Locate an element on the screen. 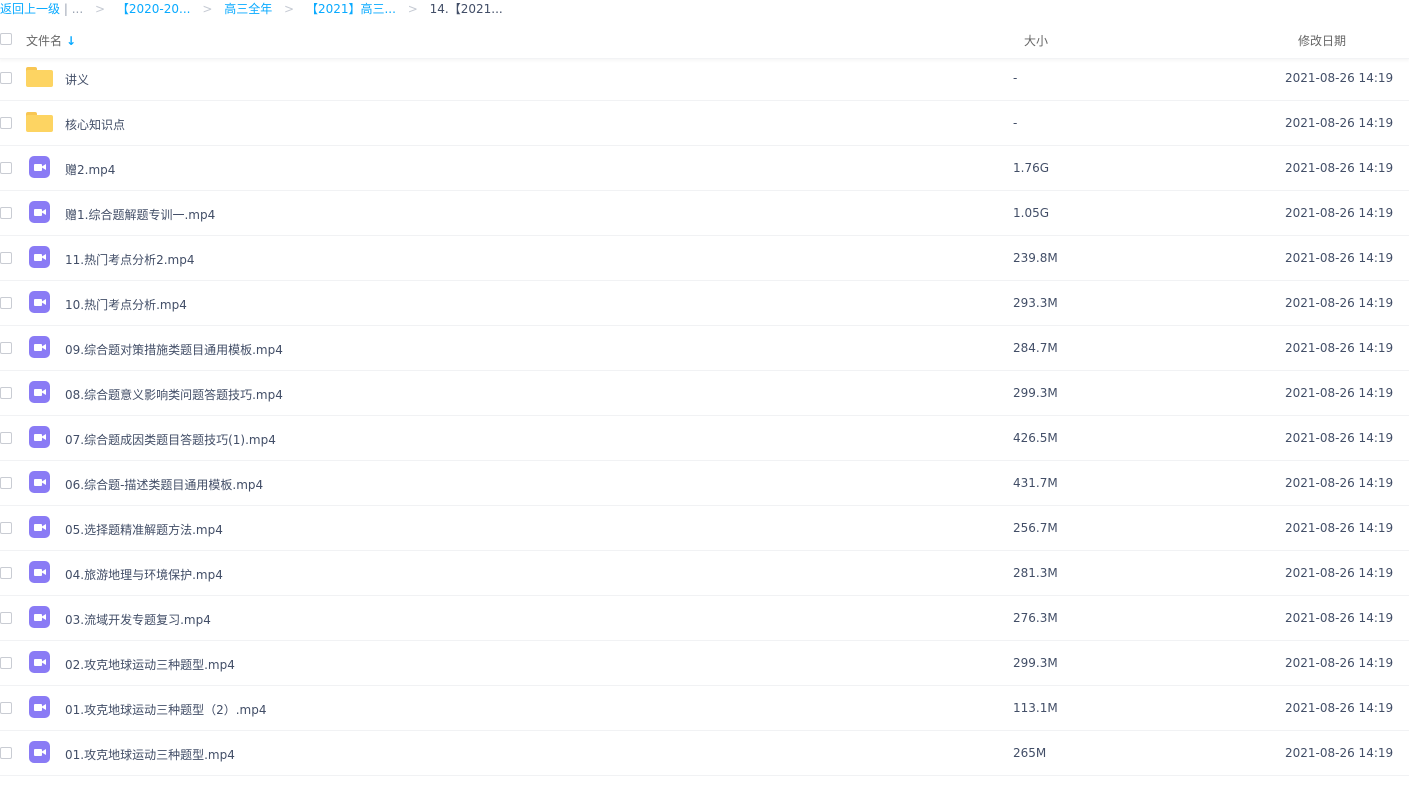 The width and height of the screenshot is (1409, 790). file-name: 赠2.mp4 is located at coordinates (90, 169).